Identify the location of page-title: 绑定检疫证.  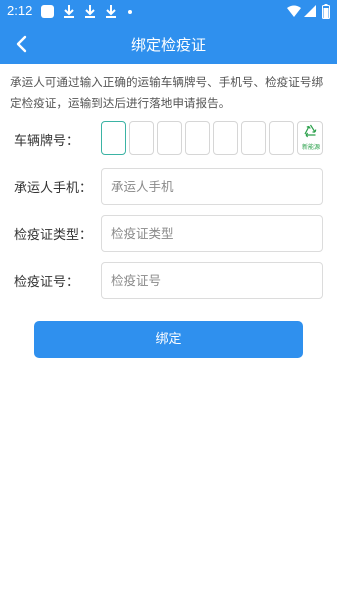
(168, 45).